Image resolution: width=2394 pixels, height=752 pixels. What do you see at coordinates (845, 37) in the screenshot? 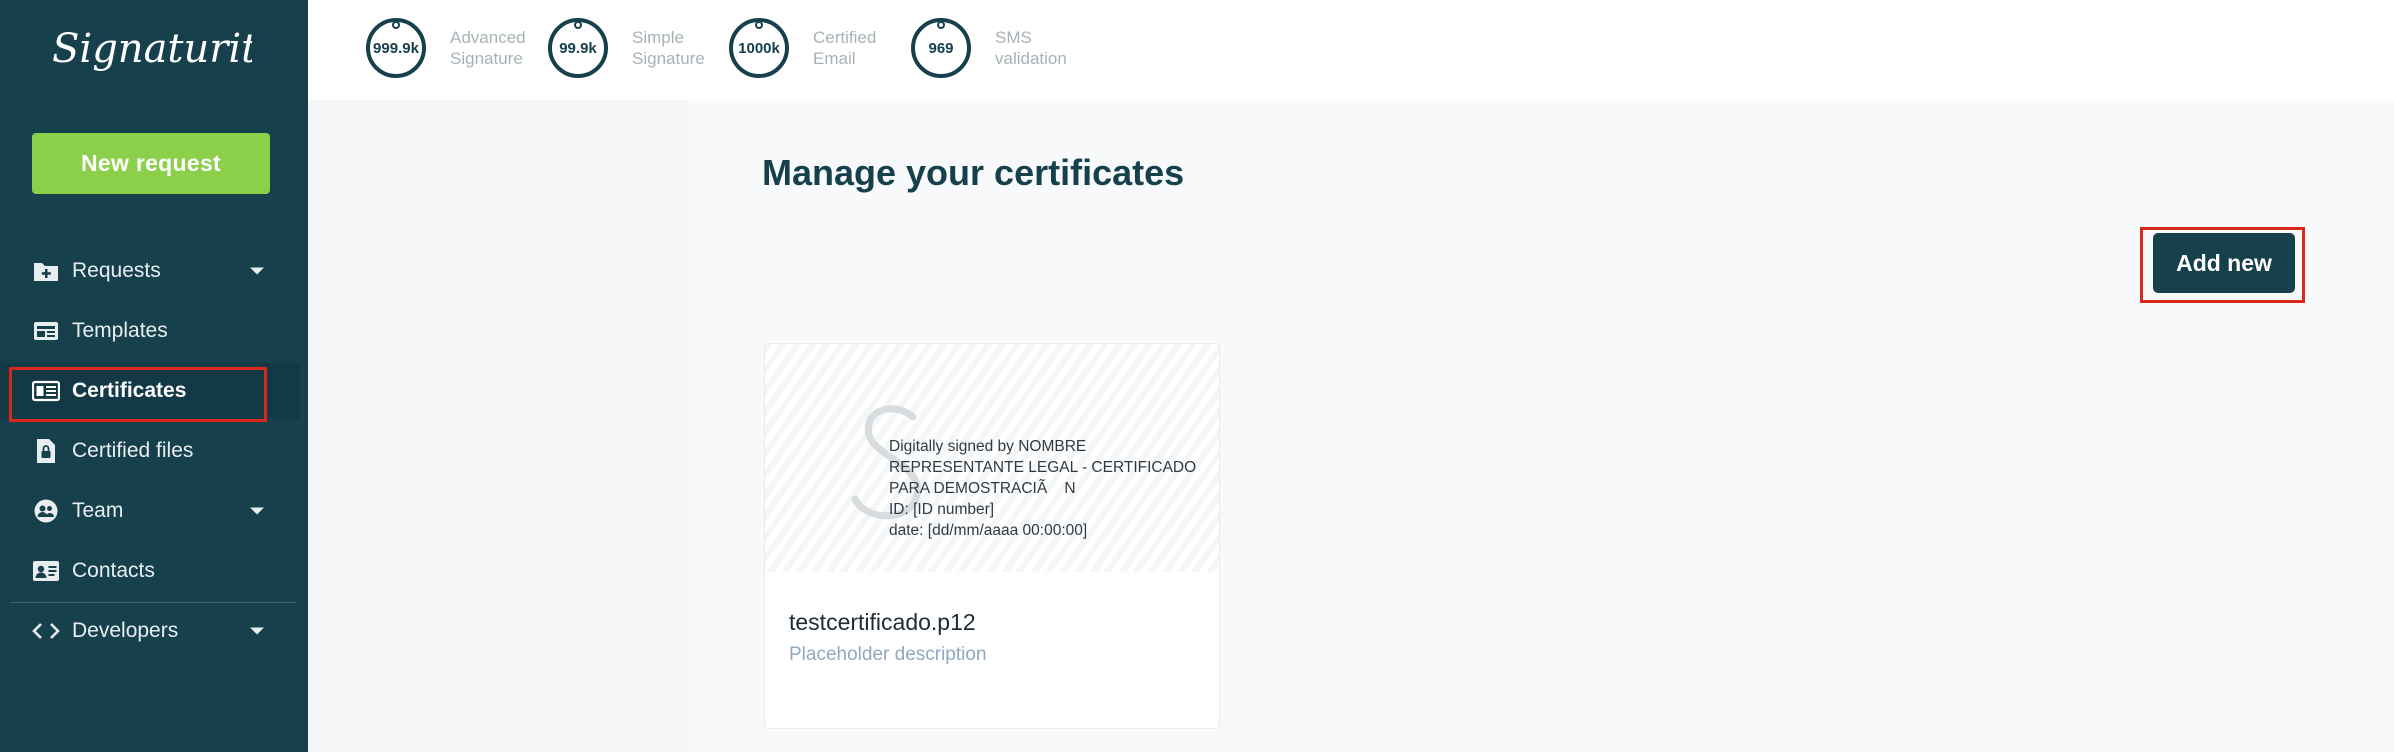
I see `counter-label-line: Certified` at bounding box center [845, 37].